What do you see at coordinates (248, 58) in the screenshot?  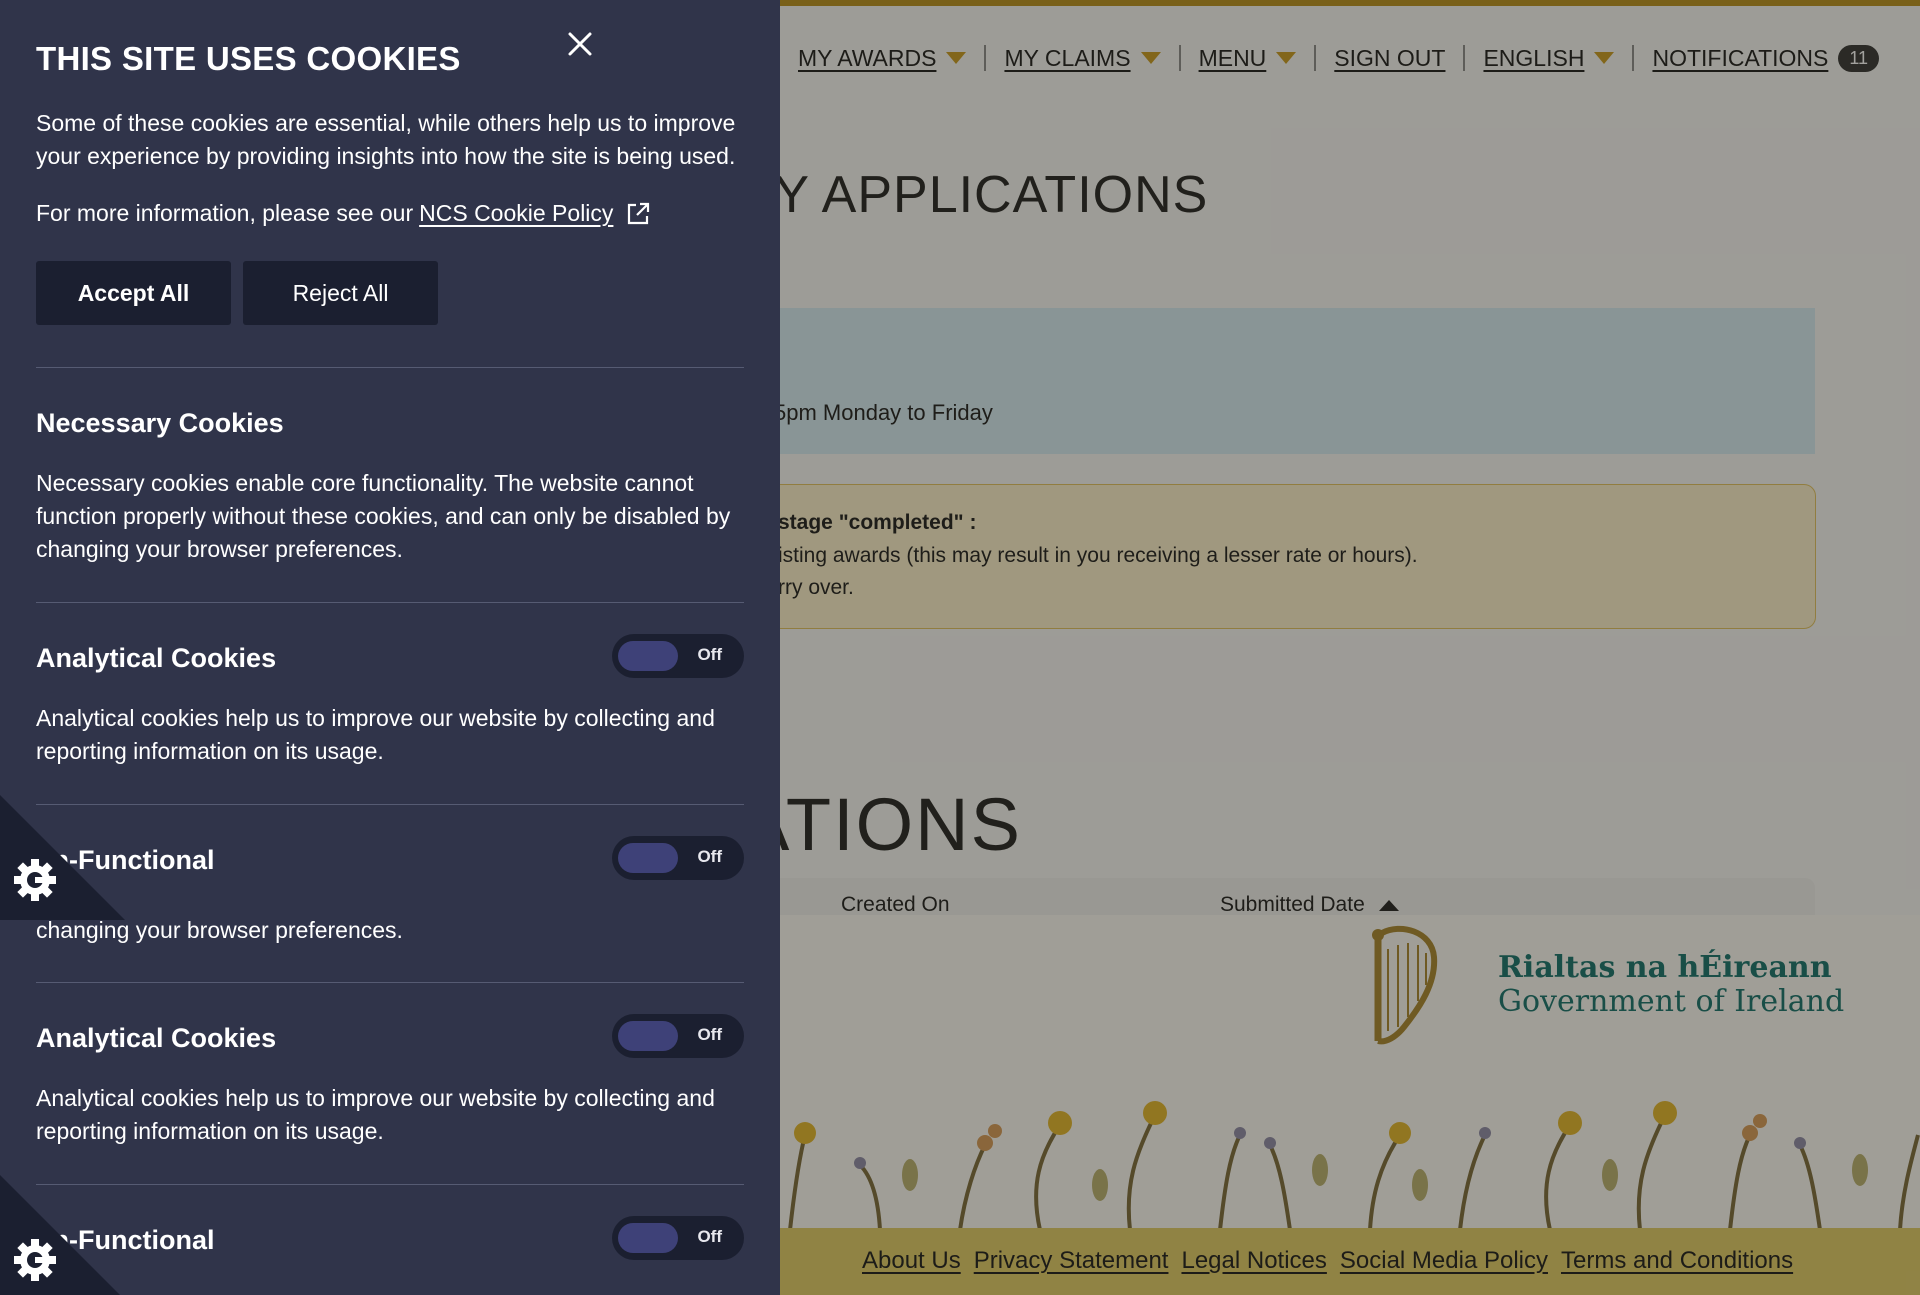 I see `cookie-panel-title: THIS SITE USES COOKIES` at bounding box center [248, 58].